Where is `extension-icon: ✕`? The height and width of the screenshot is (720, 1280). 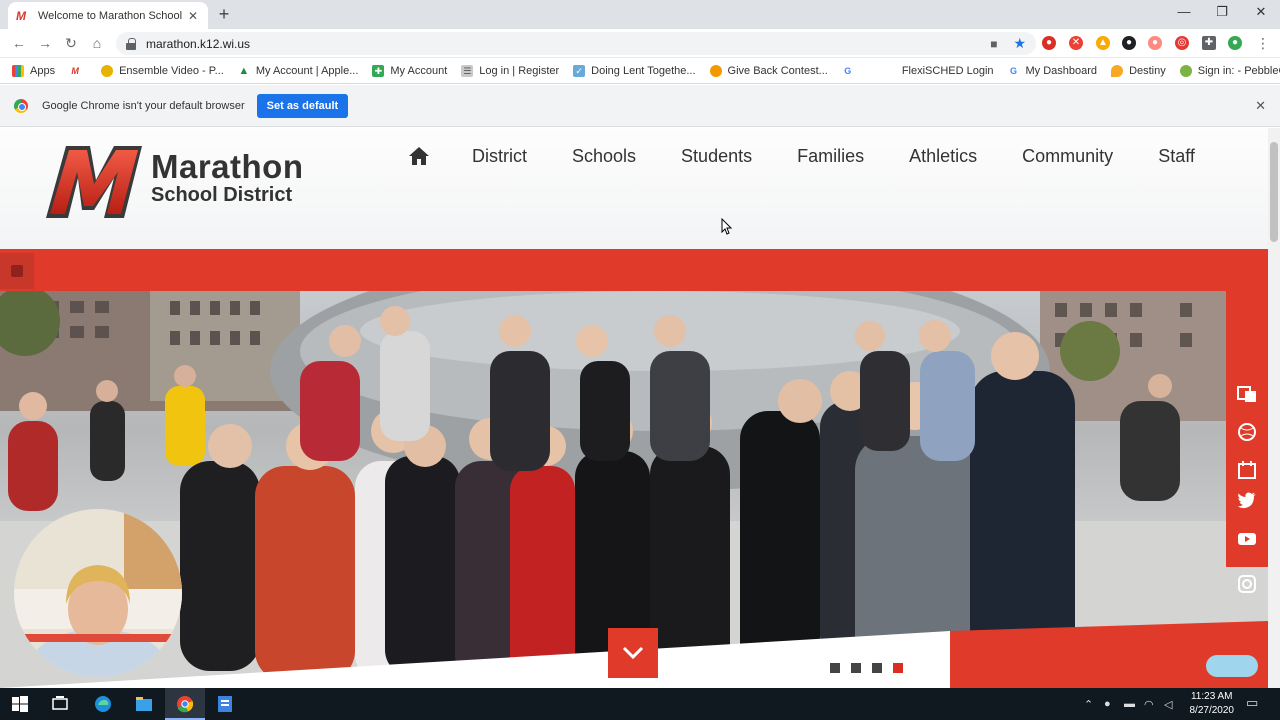
extension-icon: ✕ is located at coordinates (1076, 43).